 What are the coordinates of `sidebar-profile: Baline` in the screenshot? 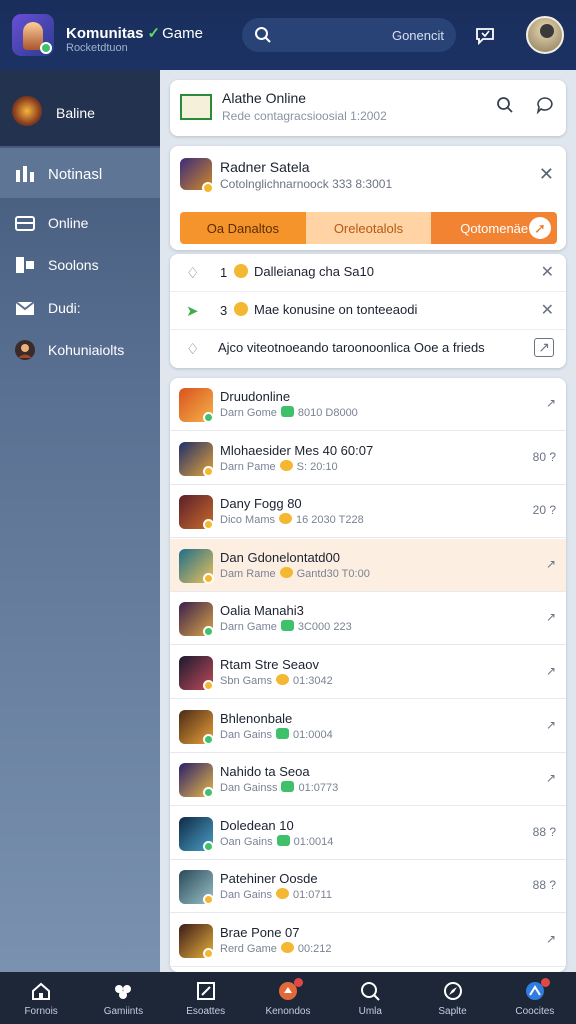 It's located at (80, 108).